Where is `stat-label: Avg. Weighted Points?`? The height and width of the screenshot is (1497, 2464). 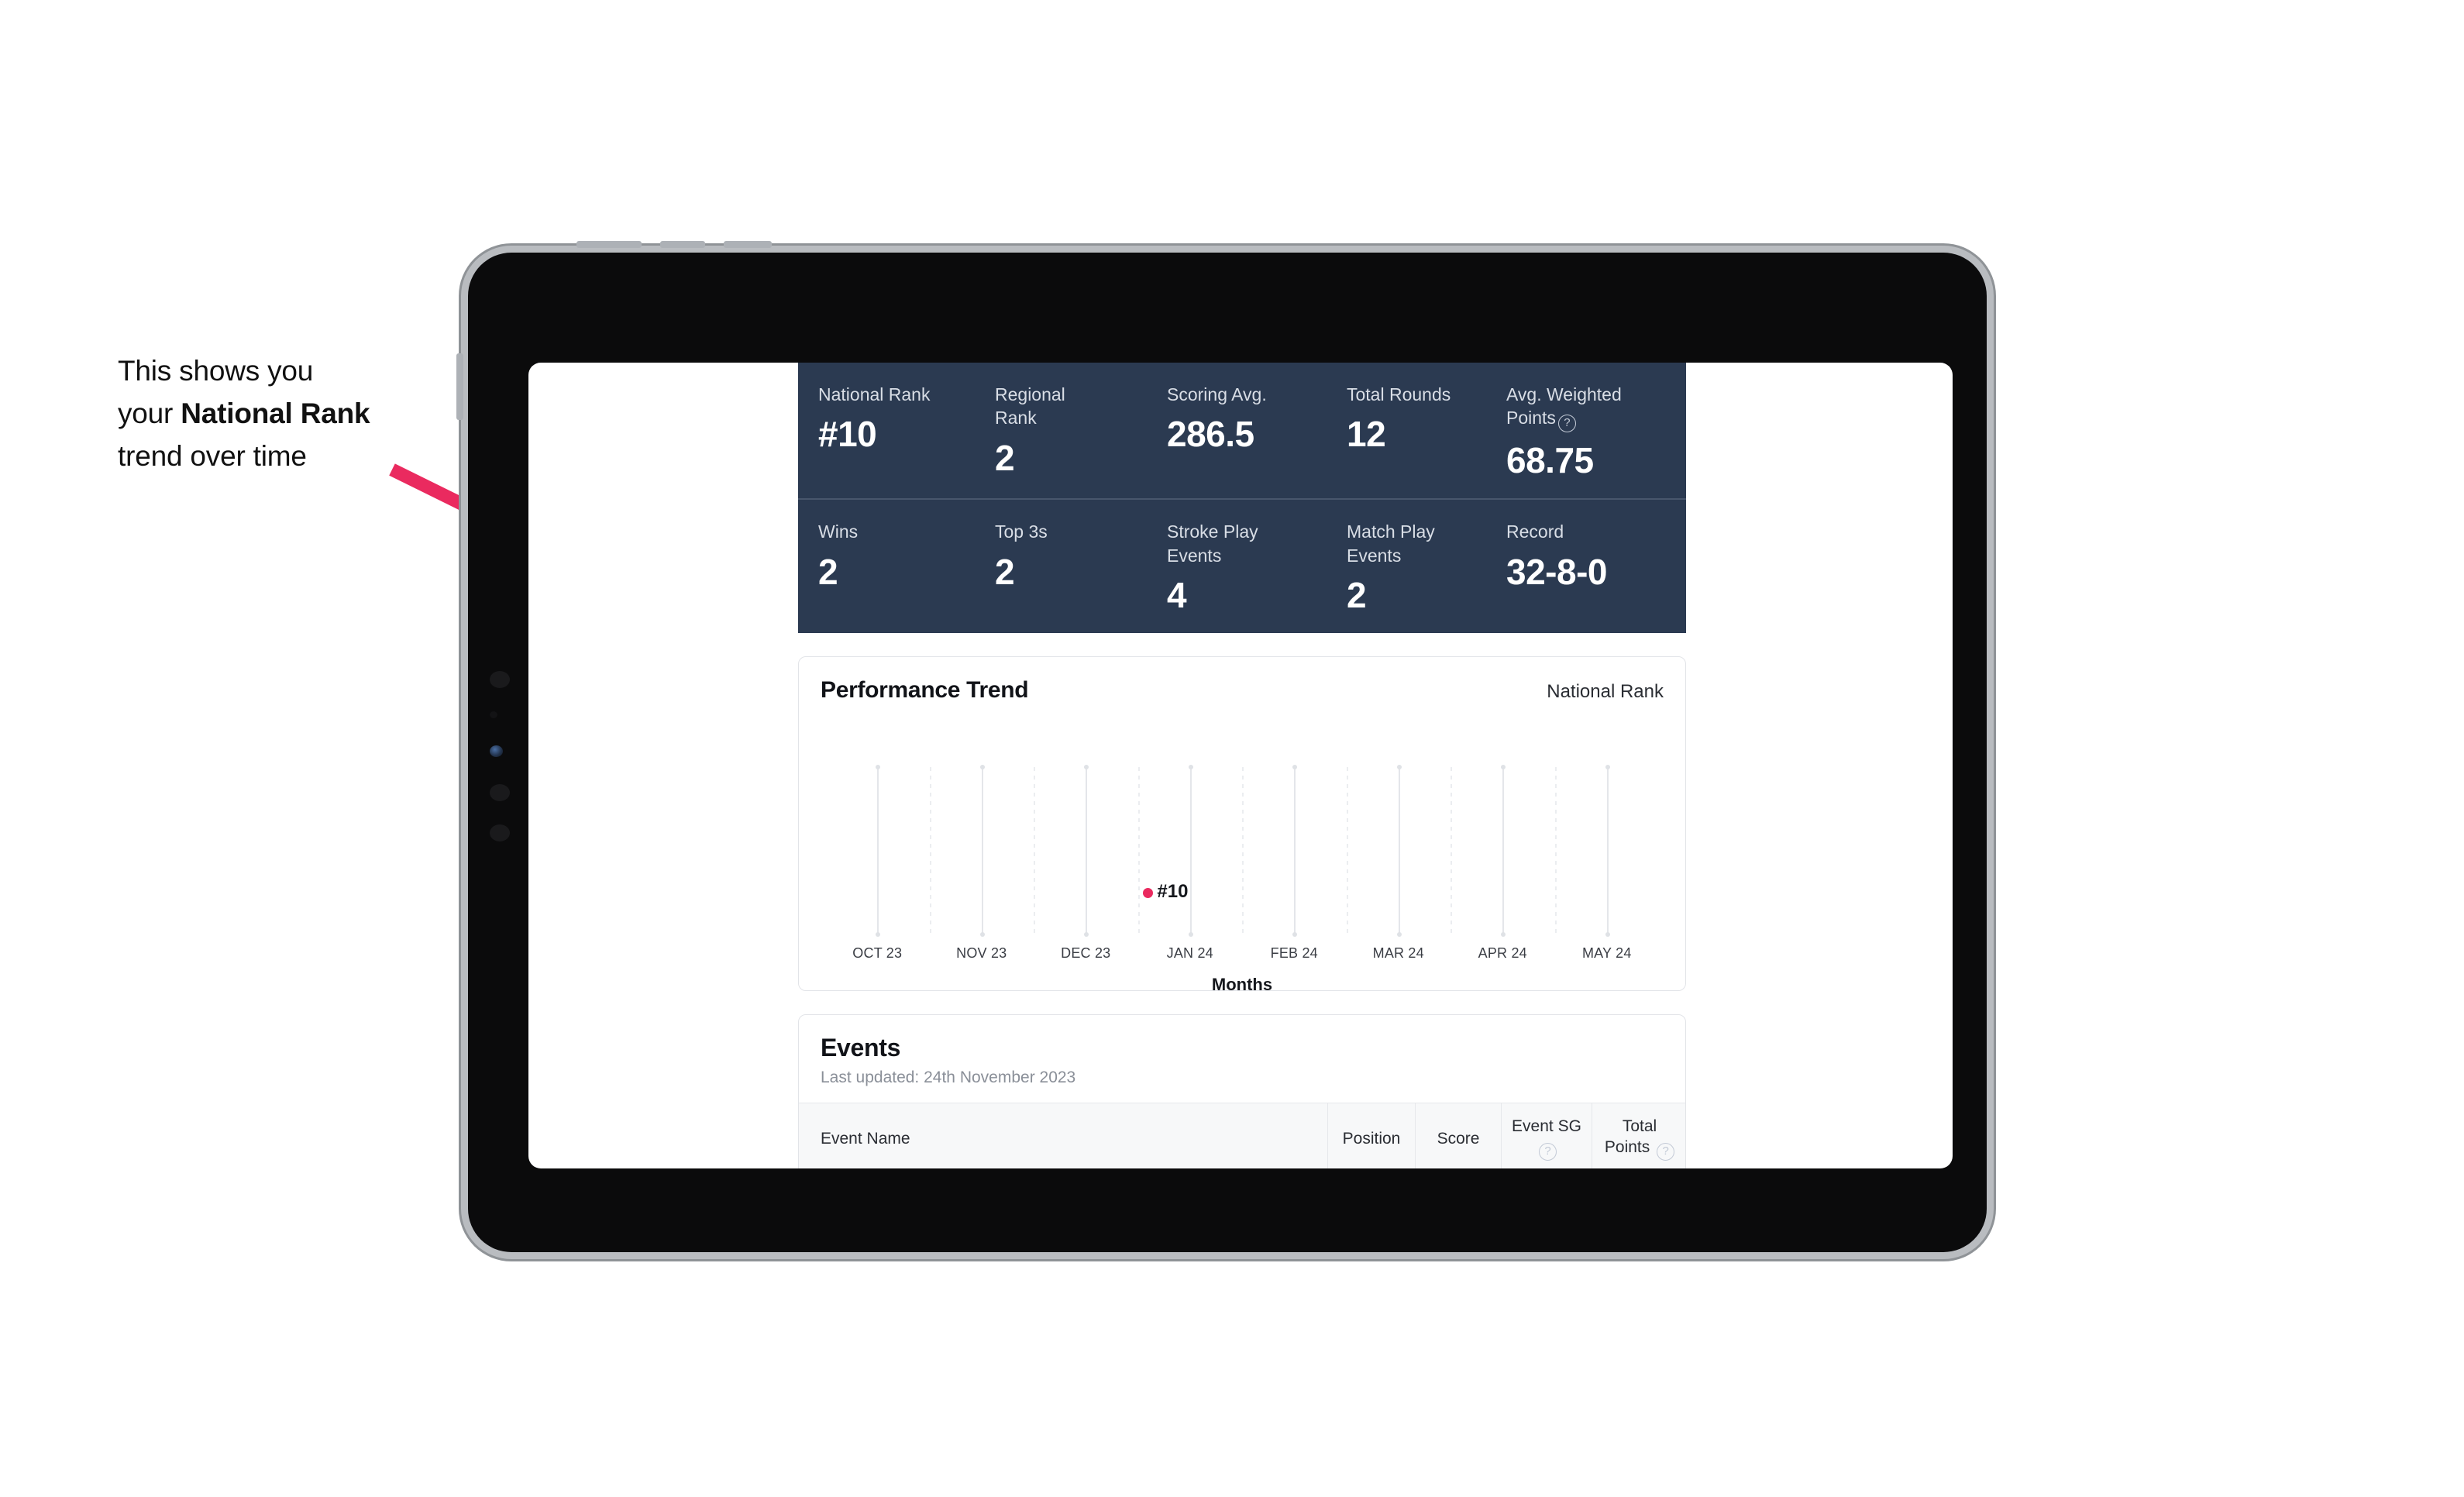
stat-label: Avg. Weighted Points? is located at coordinates (1564, 408).